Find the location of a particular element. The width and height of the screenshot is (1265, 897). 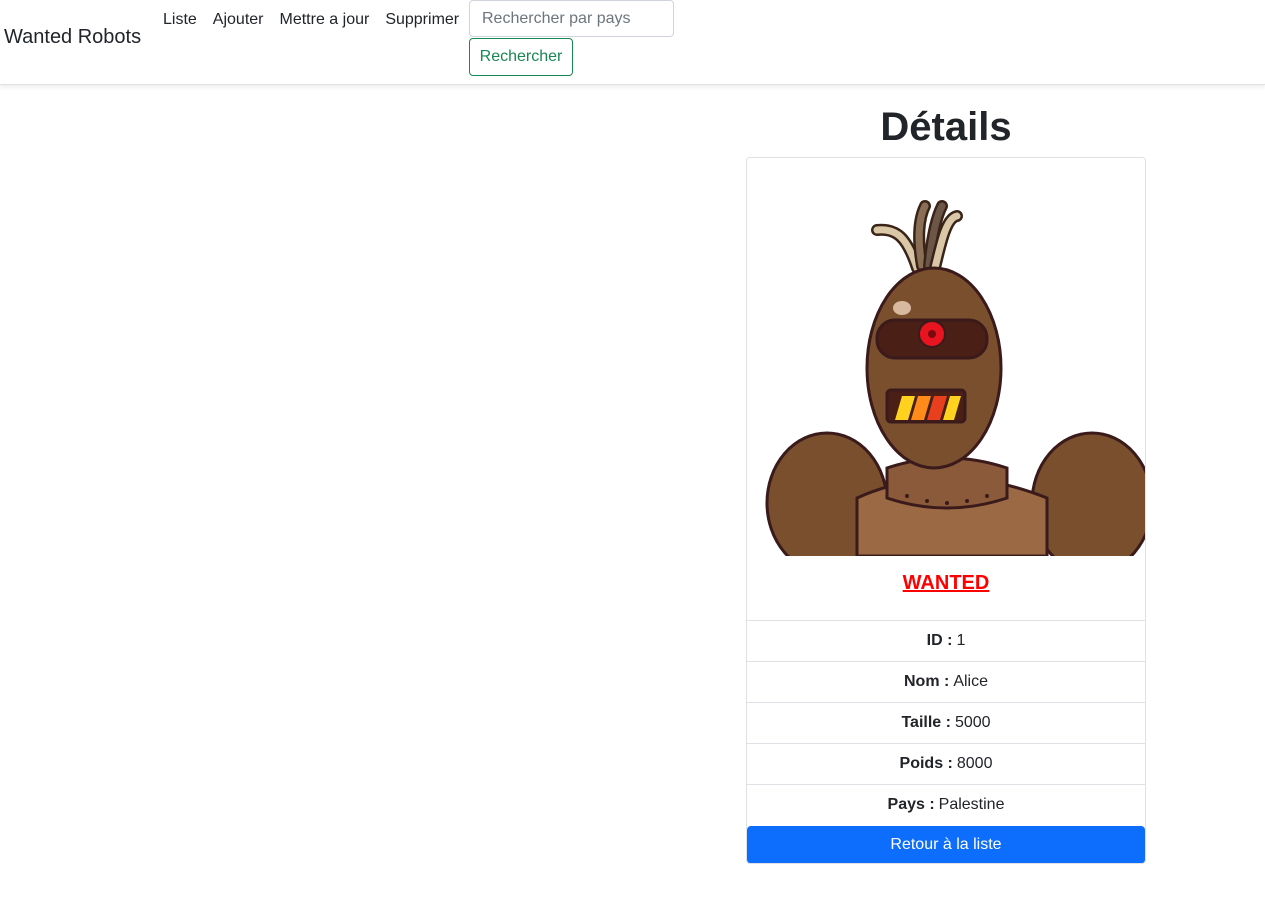

detail-pays: Pays : Palestine is located at coordinates (946, 804).